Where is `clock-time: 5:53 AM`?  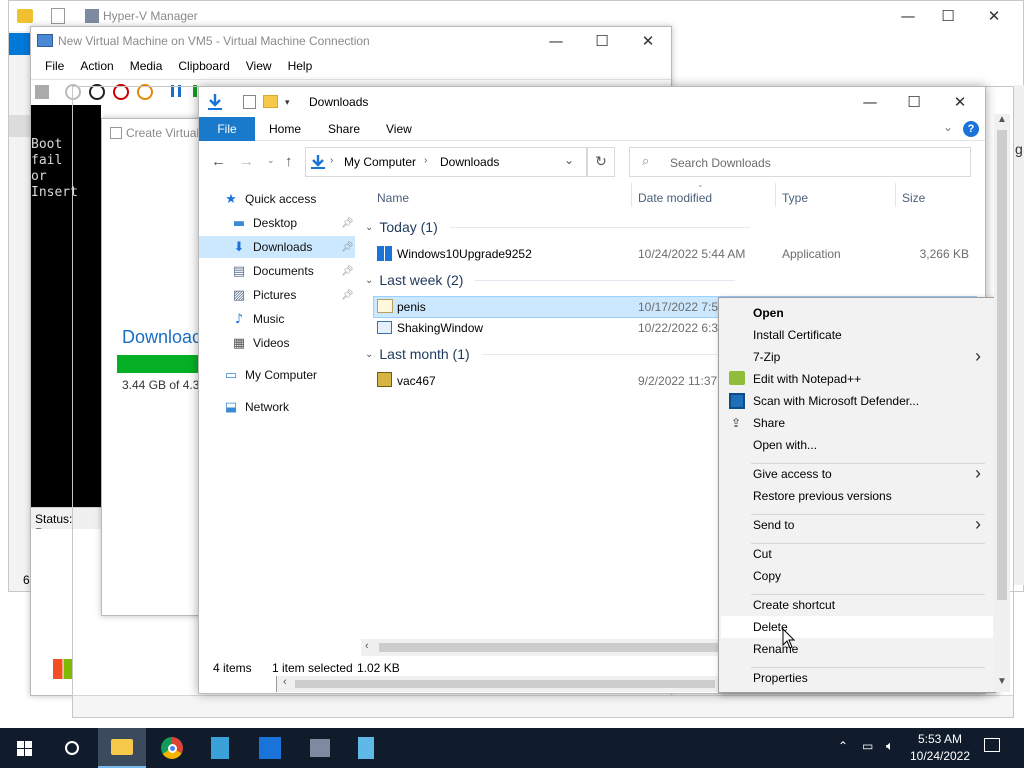 clock-time: 5:53 AM is located at coordinates (940, 739).